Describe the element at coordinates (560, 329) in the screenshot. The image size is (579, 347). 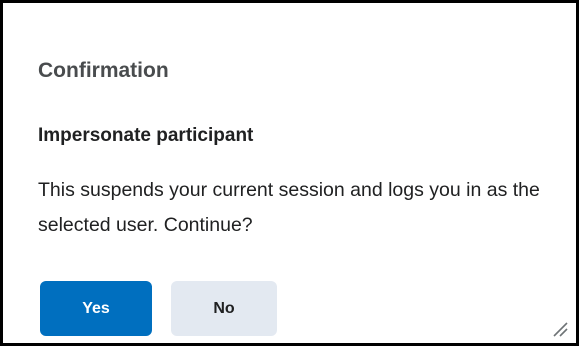
I see `resize-handle-icon` at that location.